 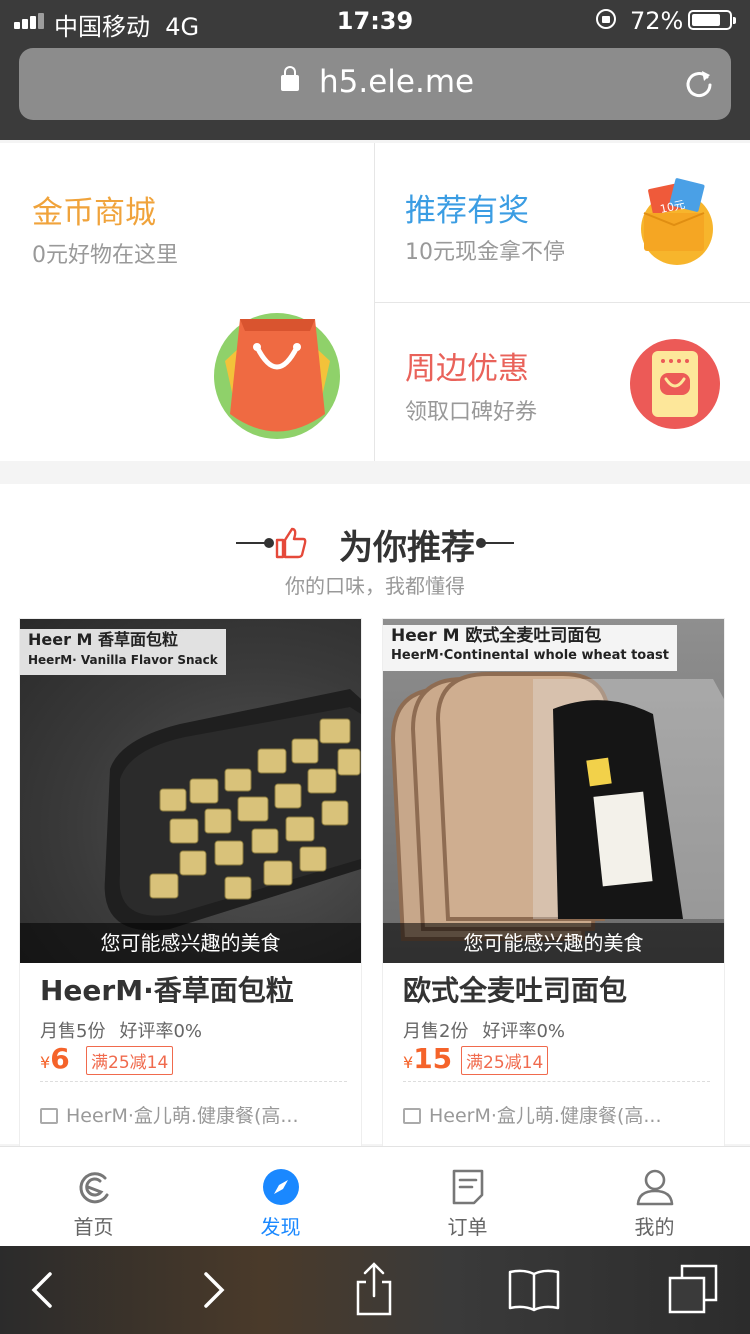 What do you see at coordinates (562, 382) in the screenshot?
I see `promo-nearby-deals: 周边优惠 领取口碑好券` at bounding box center [562, 382].